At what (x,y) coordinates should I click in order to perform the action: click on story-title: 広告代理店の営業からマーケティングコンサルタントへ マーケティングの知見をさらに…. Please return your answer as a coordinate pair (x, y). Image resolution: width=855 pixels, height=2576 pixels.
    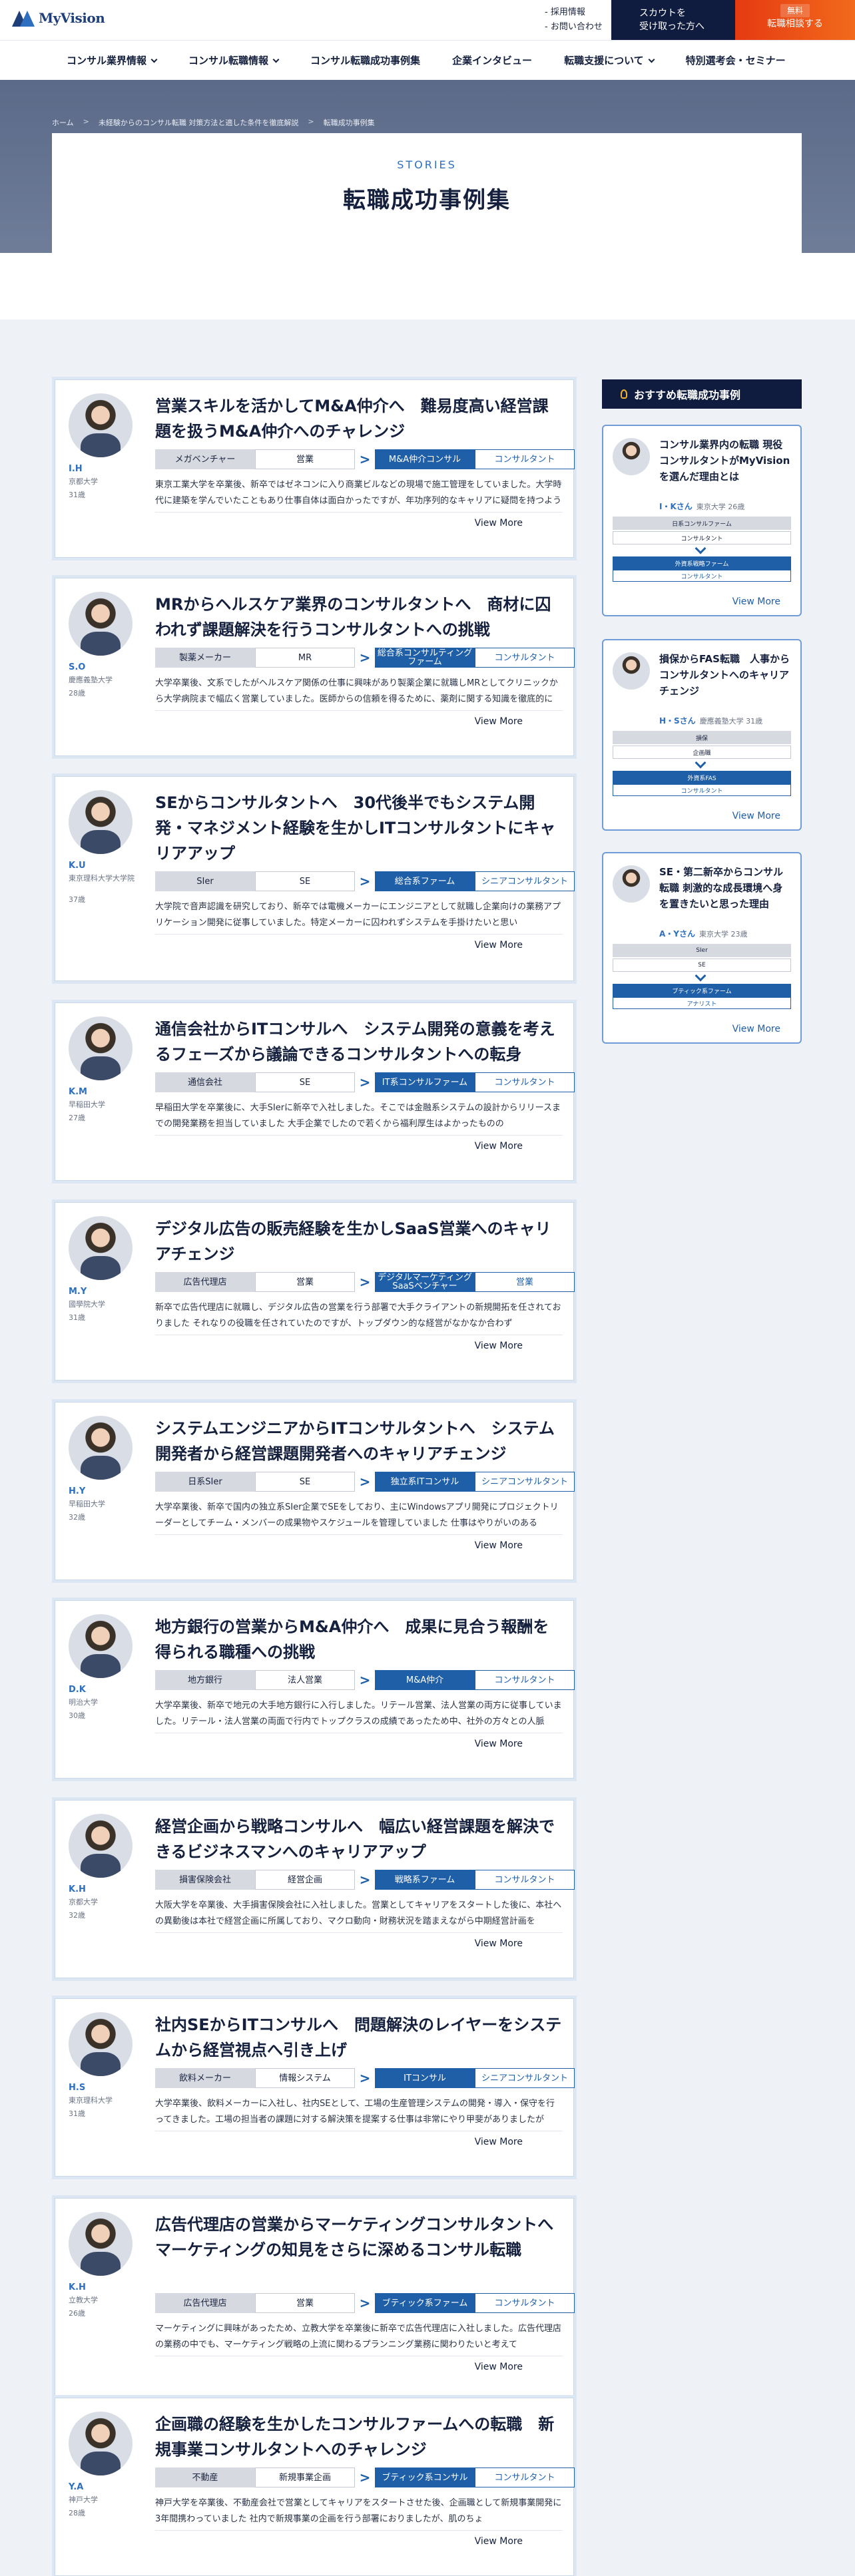
    Looking at the image, I should click on (362, 2237).